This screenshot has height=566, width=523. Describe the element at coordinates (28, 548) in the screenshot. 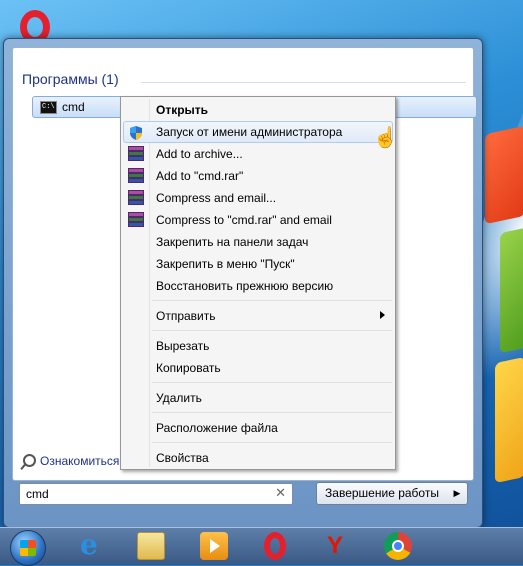

I see `start-orb` at that location.